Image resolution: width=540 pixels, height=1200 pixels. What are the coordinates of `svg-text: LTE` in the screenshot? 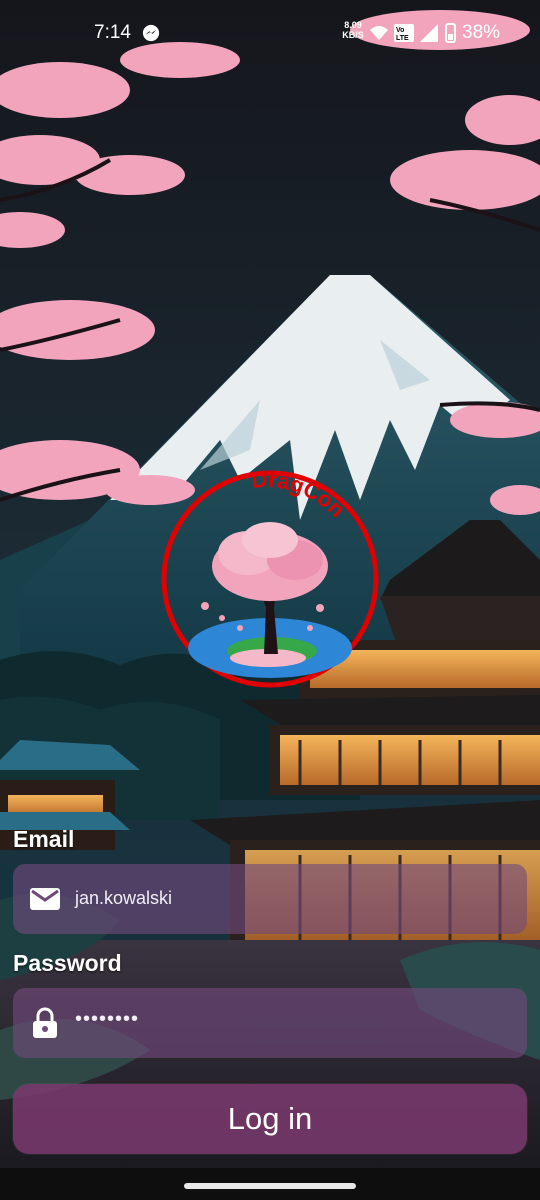 It's located at (402, 38).